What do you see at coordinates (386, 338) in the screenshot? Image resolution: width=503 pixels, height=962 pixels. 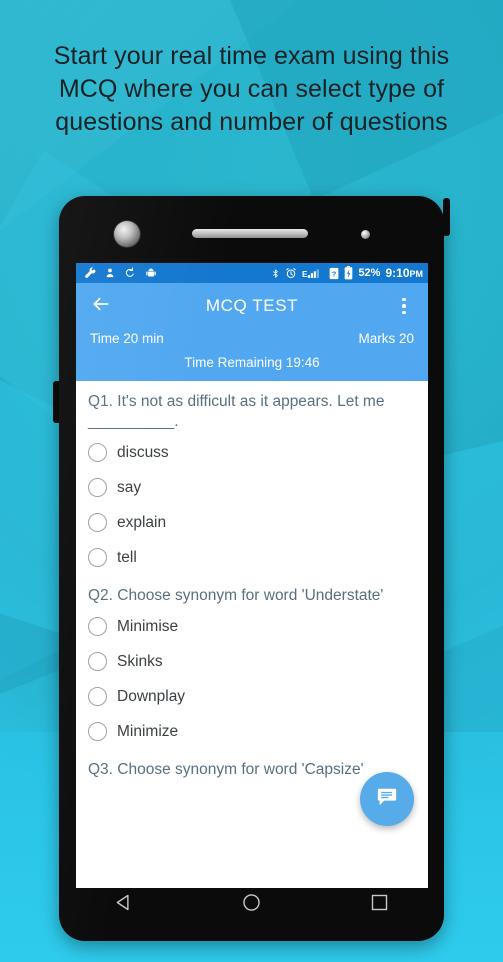 I see `exam-marks: Marks 20` at bounding box center [386, 338].